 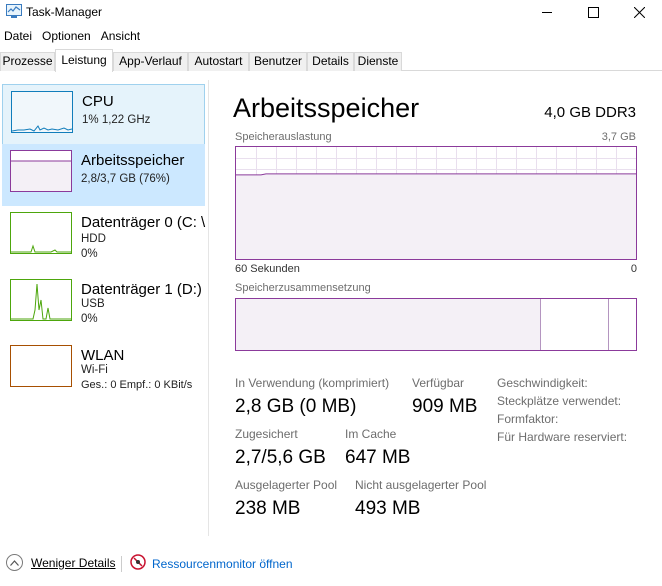 I want to click on tab-prozesse: Prozesse, so click(x=27, y=61).